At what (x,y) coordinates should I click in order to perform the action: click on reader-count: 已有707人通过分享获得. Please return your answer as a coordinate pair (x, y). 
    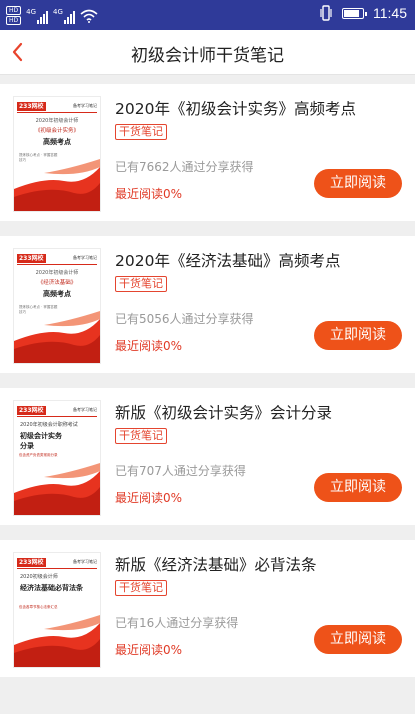
    Looking at the image, I should click on (180, 471).